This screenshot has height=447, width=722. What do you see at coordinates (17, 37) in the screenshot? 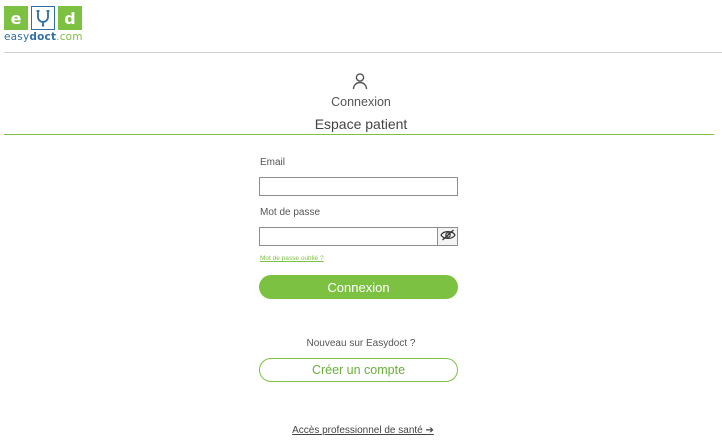
I see `logo-text-easy: easy` at bounding box center [17, 37].